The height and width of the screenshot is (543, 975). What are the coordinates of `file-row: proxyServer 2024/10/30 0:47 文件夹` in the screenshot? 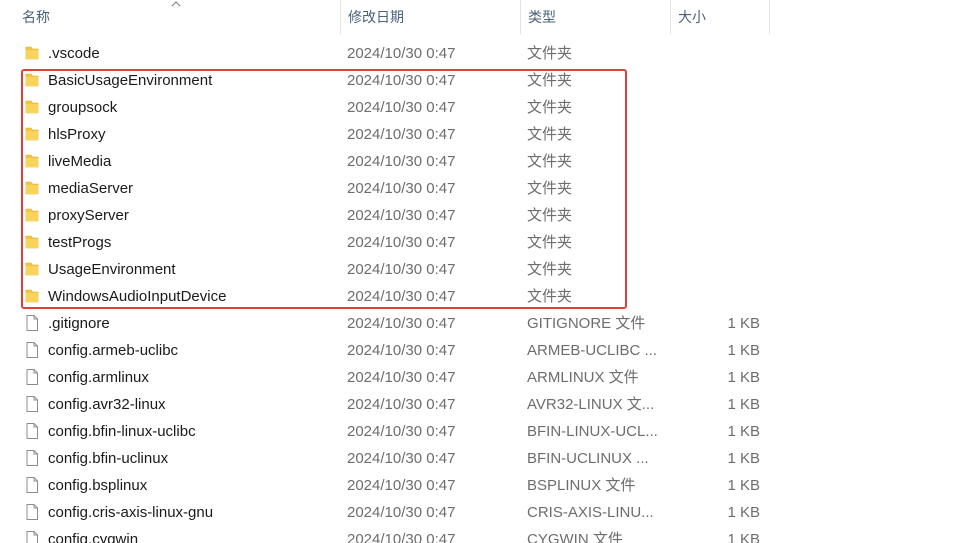 It's located at (487, 215).